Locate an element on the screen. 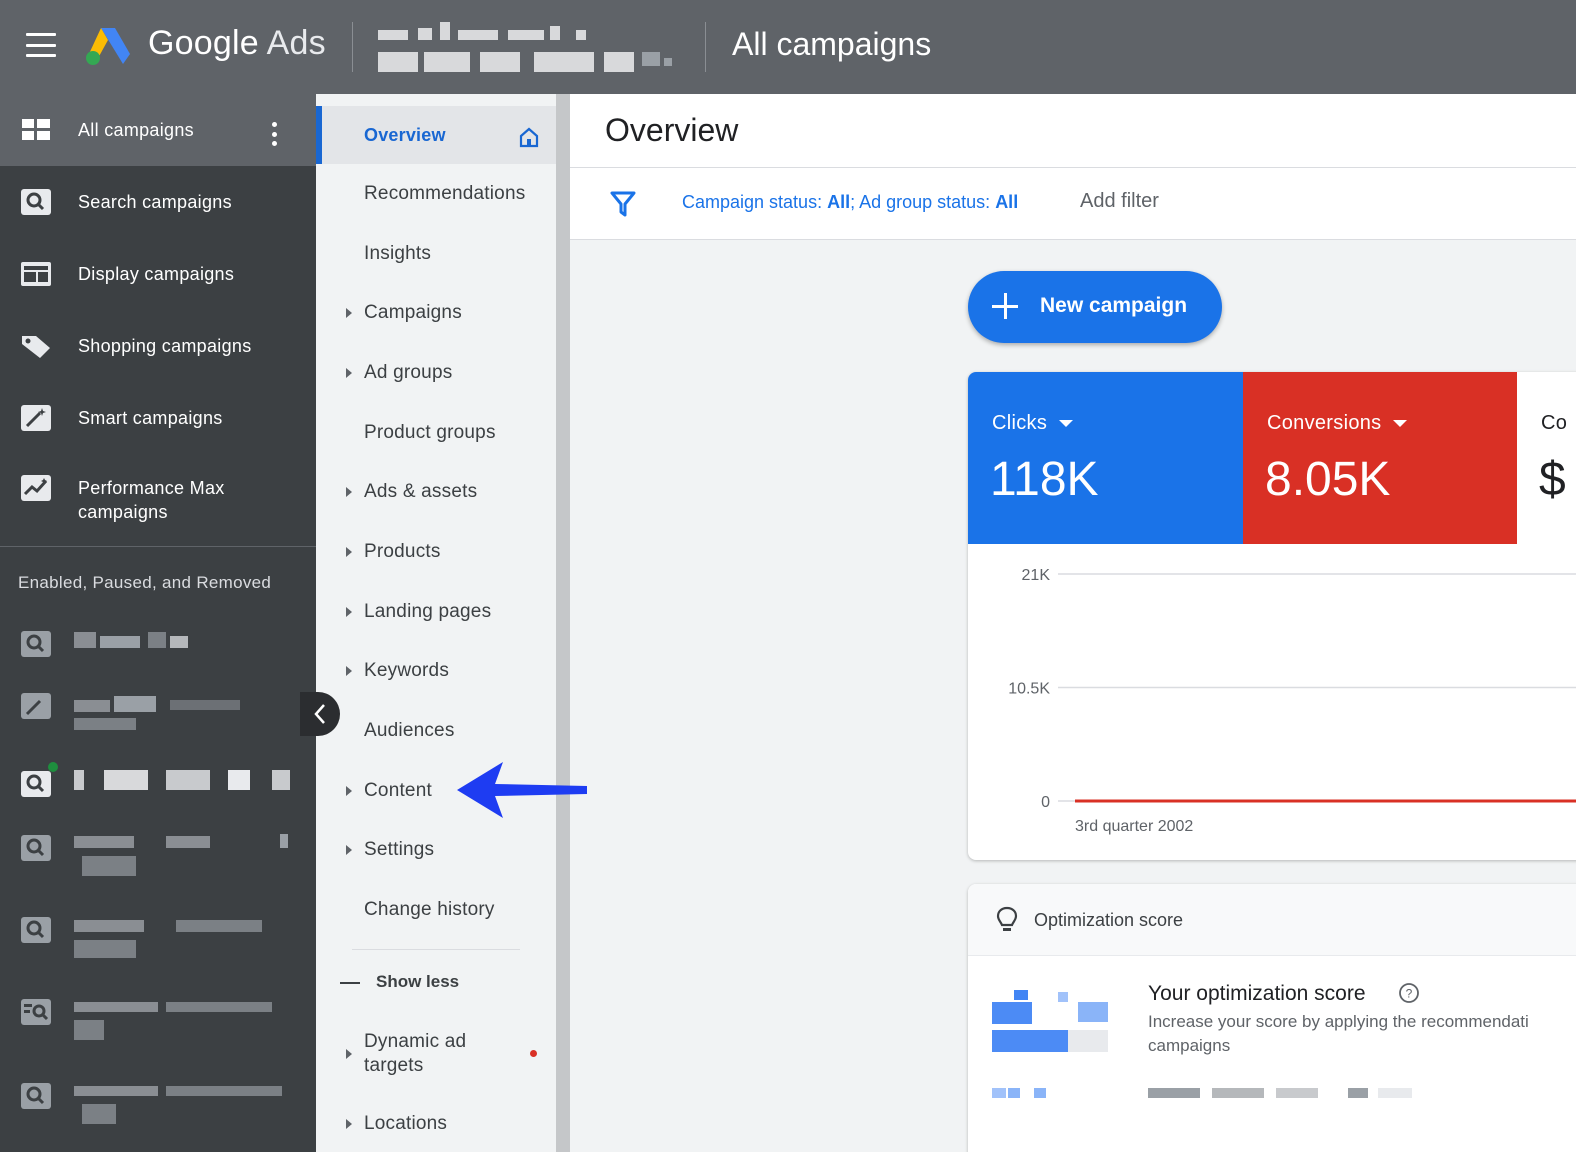  menu-label: Overview is located at coordinates (405, 134).